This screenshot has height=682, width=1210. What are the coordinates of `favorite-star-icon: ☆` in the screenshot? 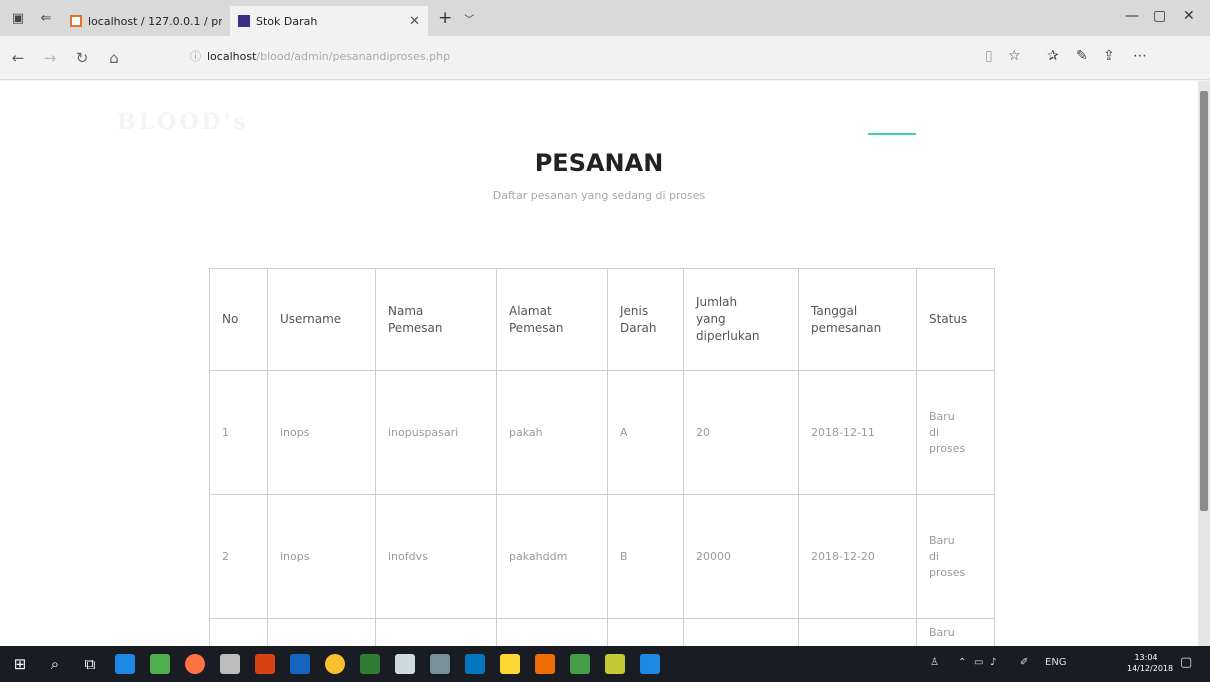 It's located at (1014, 56).